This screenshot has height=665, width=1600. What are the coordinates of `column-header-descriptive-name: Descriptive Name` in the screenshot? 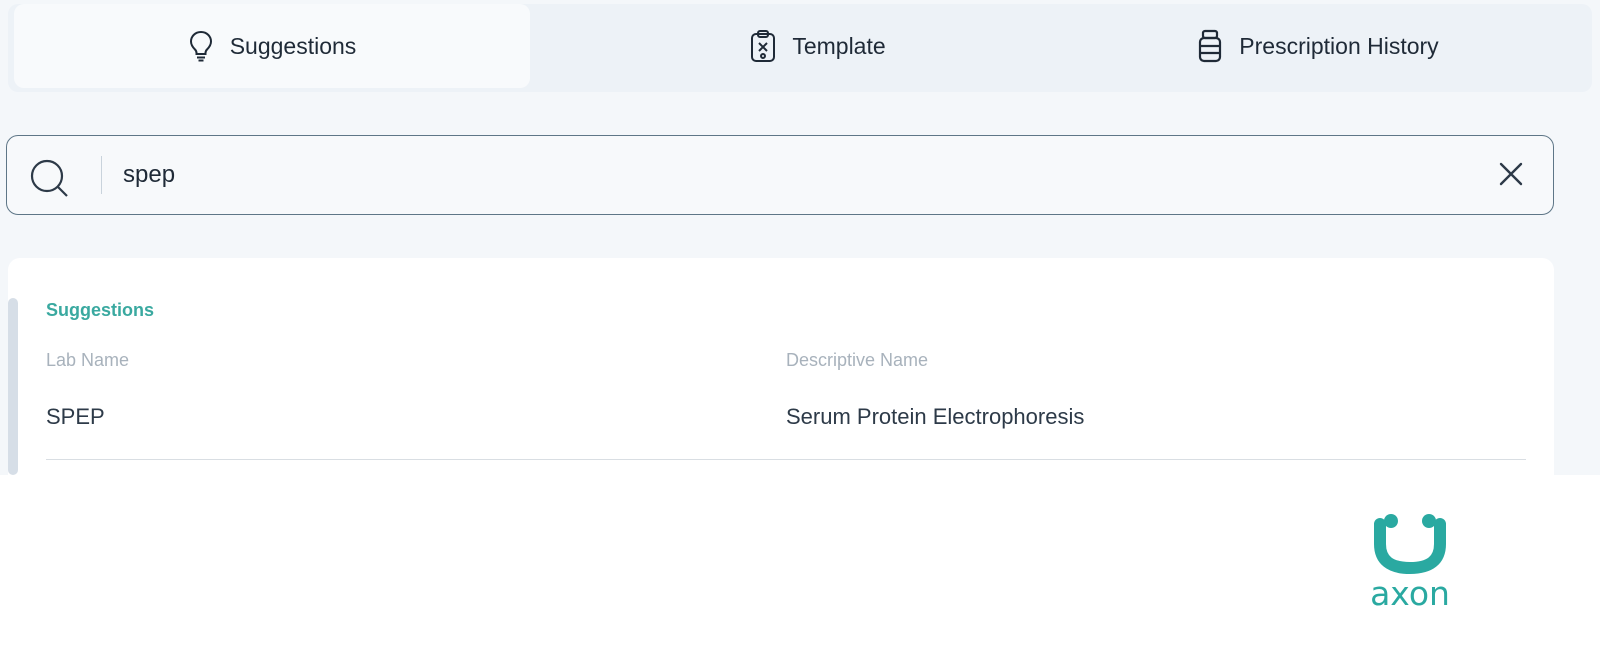 It's located at (857, 360).